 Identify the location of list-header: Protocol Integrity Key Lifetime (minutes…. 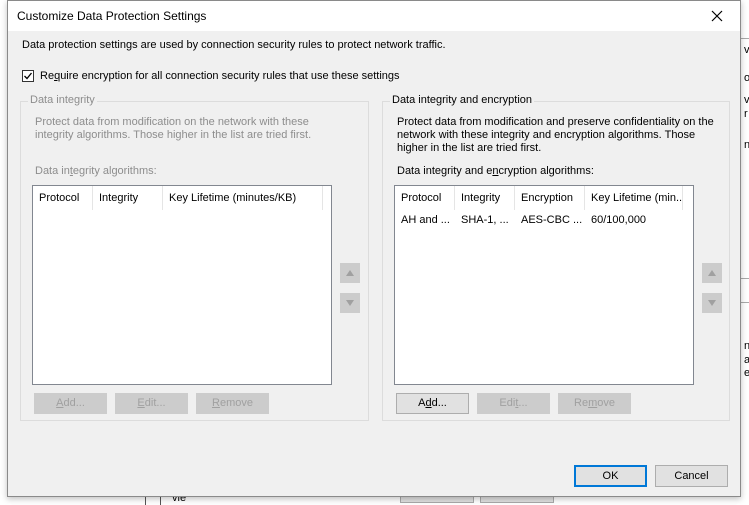
(182, 198).